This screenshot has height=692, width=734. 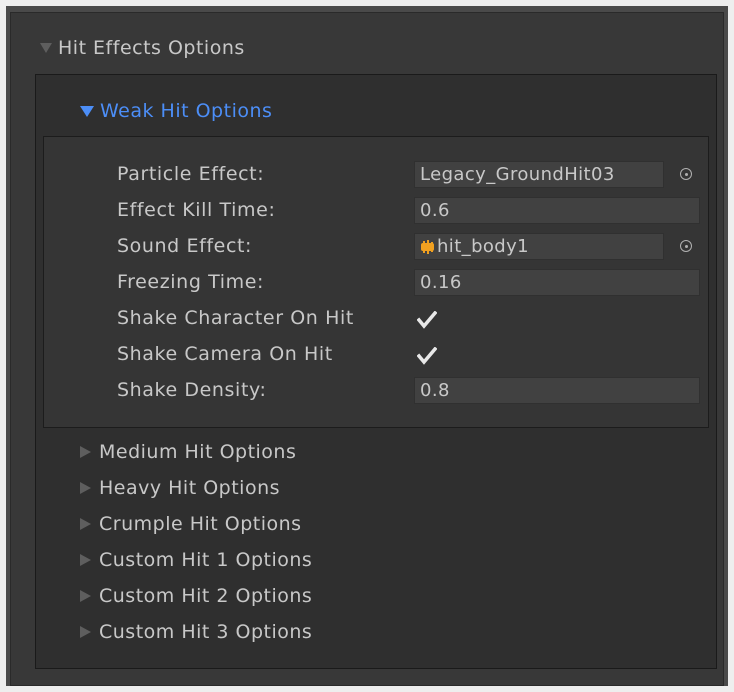 What do you see at coordinates (517, 174) in the screenshot?
I see `particle-effect-value: Legacy_GroundHit03` at bounding box center [517, 174].